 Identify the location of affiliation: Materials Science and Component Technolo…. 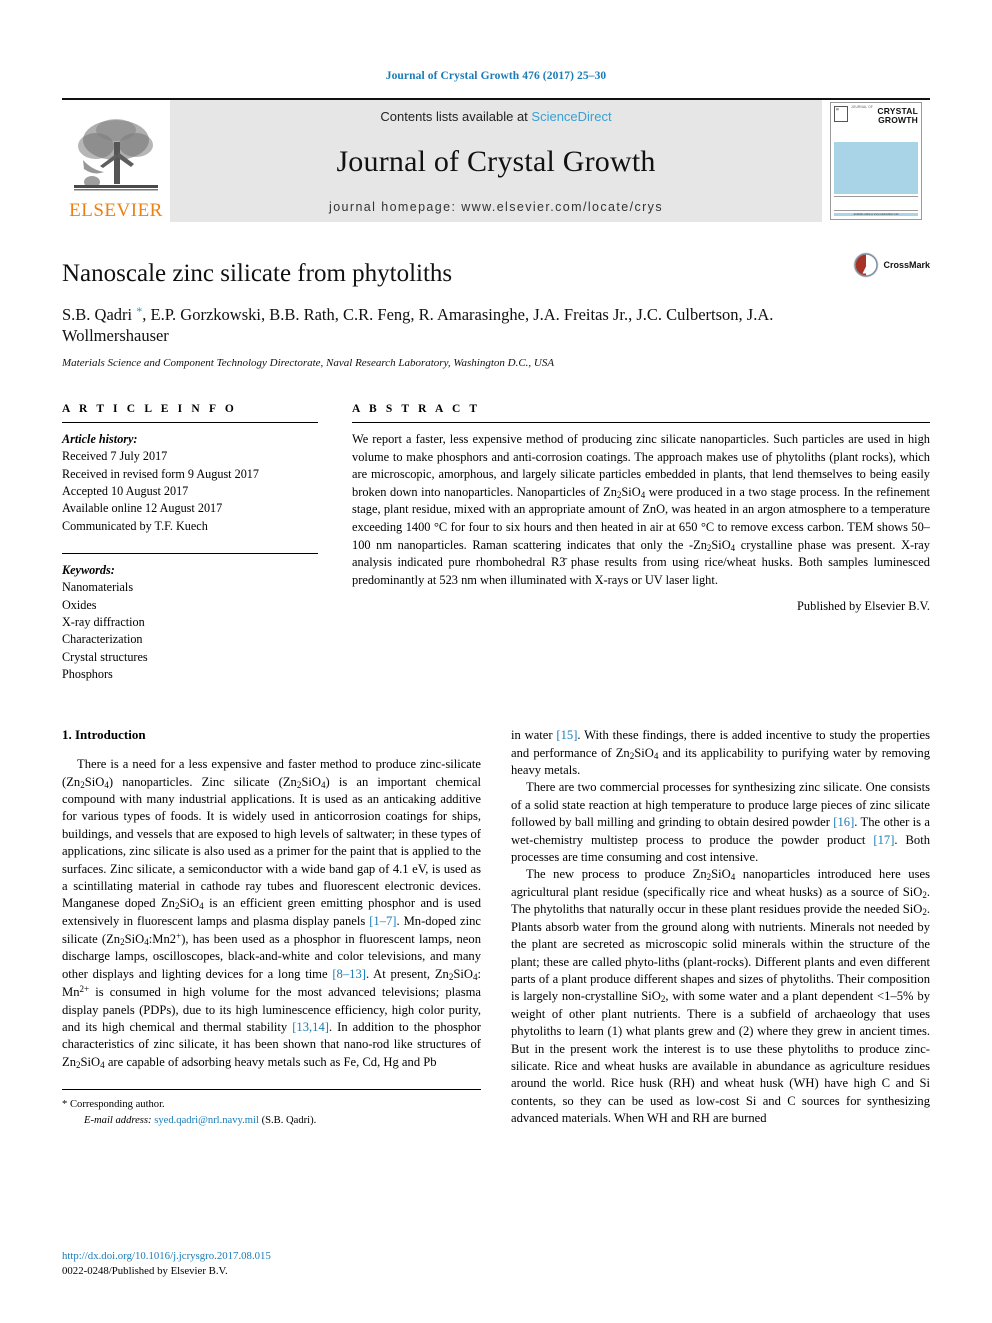
(308, 362).